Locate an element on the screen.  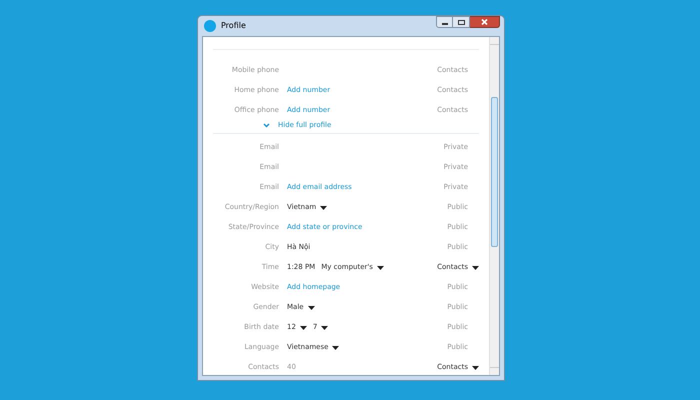
maximize-button is located at coordinates (461, 22).